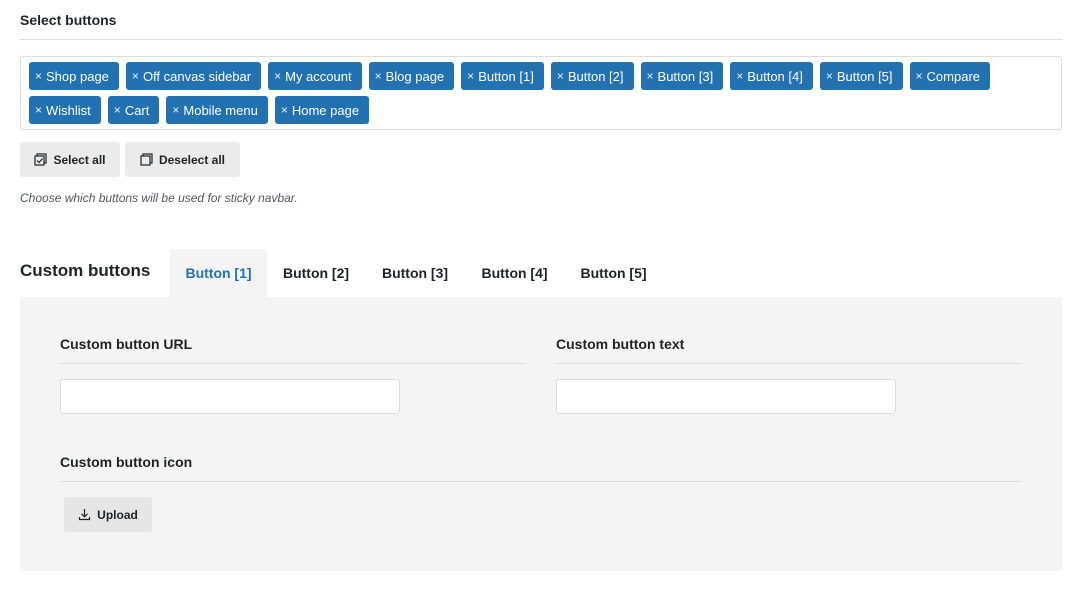  I want to click on tag-label: My account, so click(318, 76).